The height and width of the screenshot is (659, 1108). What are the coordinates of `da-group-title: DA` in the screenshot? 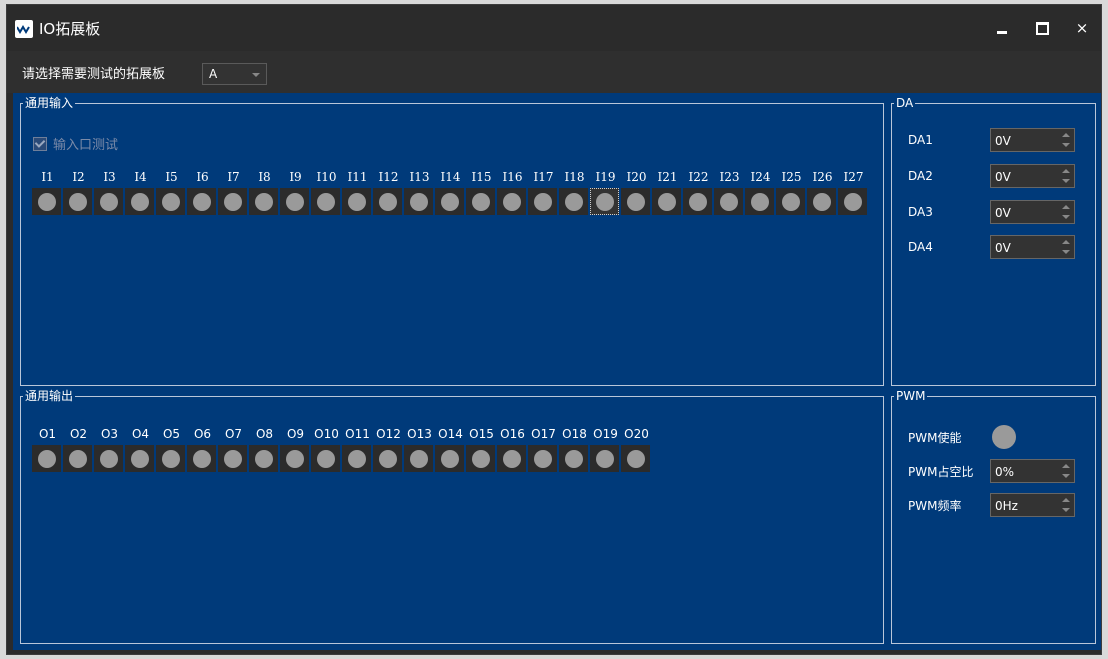 It's located at (905, 103).